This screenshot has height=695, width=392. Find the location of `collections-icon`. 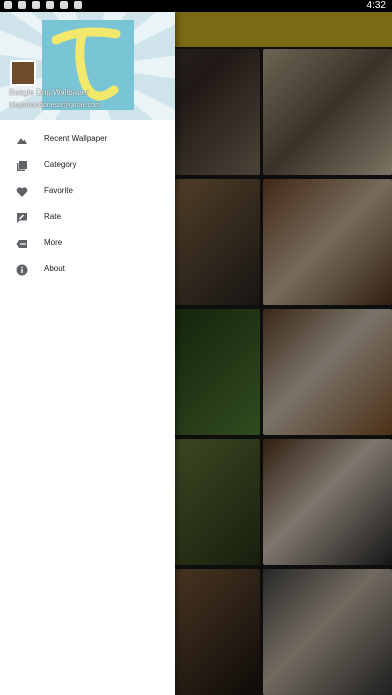

collections-icon is located at coordinates (22, 166).